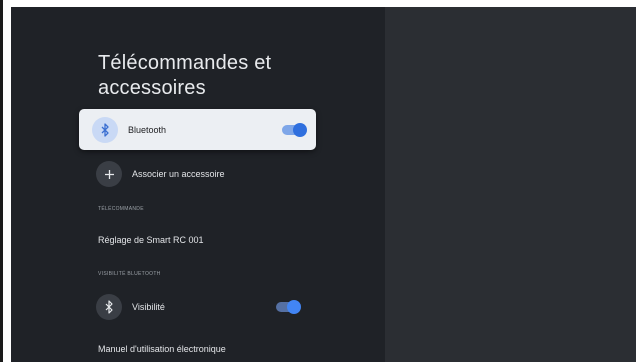 The width and height of the screenshot is (636, 362). I want to click on add-accessory-item: Associer un accessoire, so click(197, 174).